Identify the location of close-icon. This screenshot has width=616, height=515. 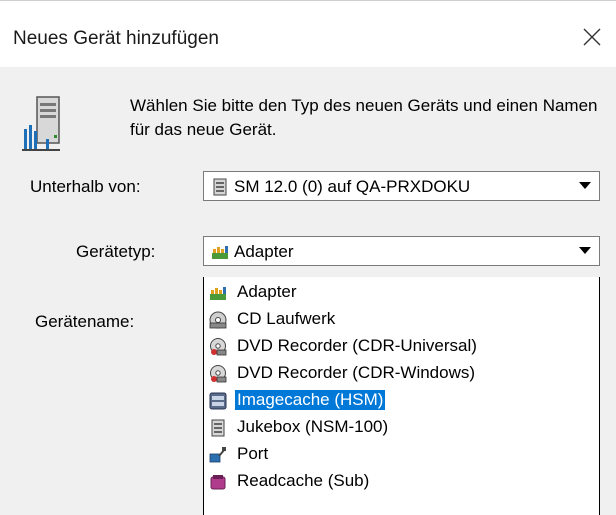
(592, 37).